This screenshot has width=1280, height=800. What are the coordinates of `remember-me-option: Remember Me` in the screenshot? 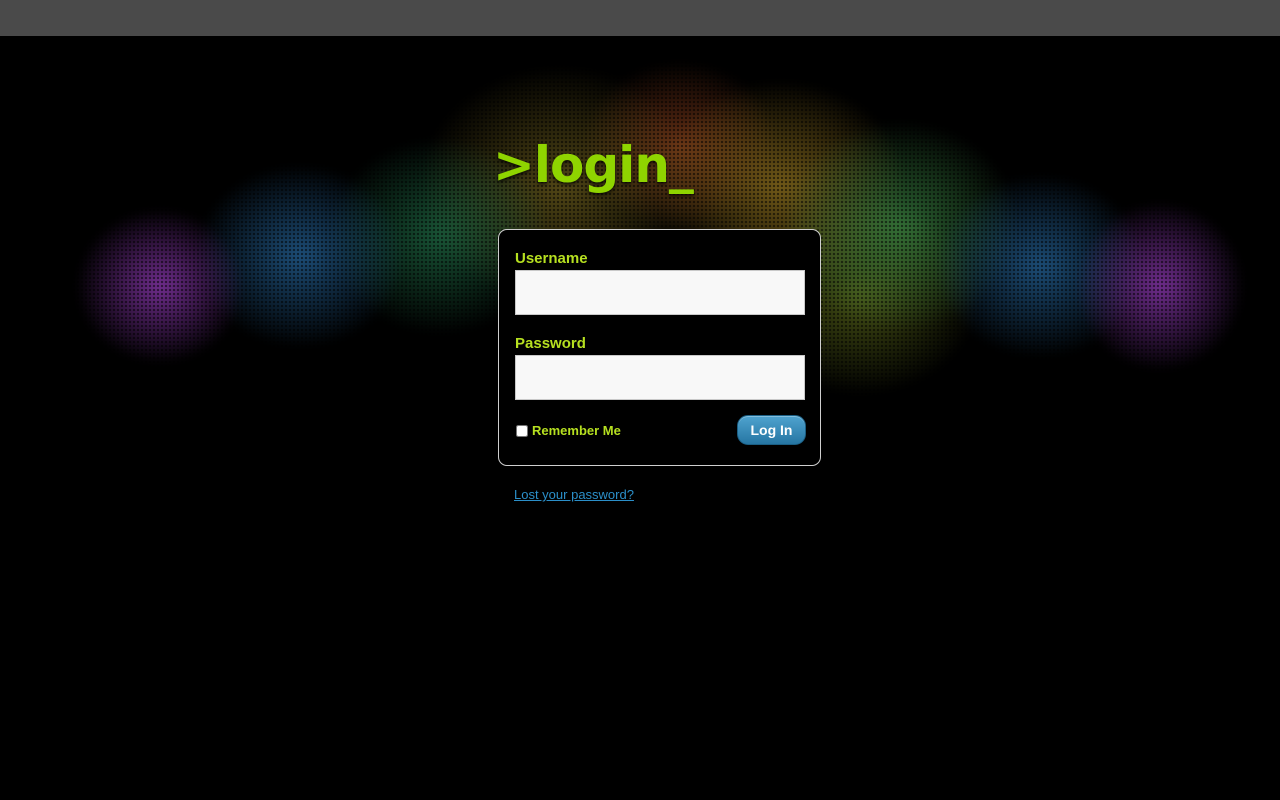 It's located at (568, 430).